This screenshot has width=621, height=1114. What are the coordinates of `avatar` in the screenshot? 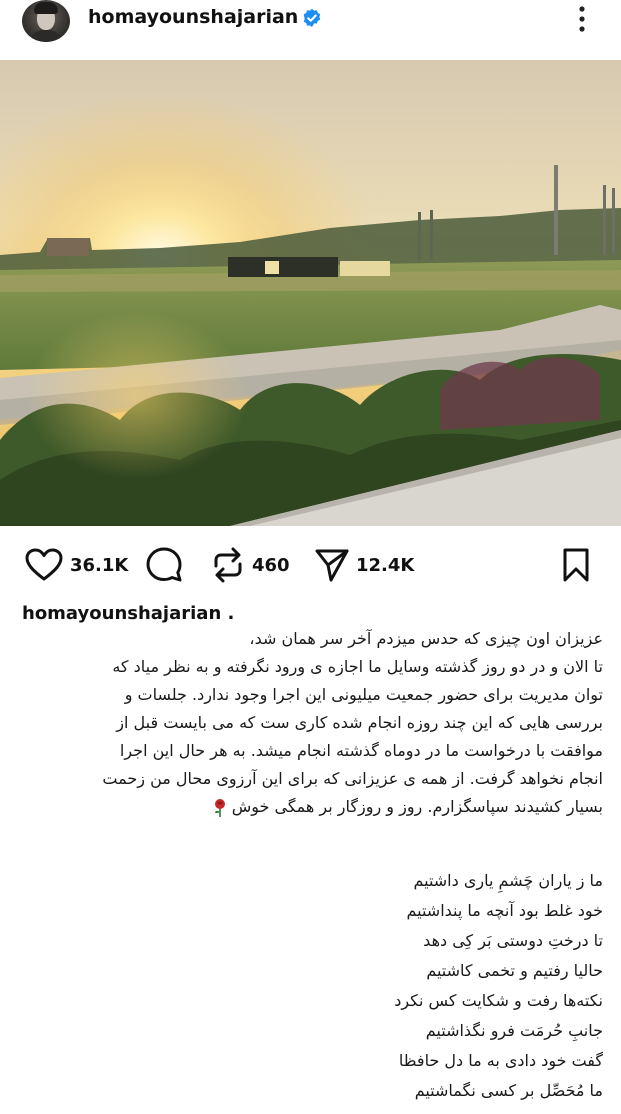 It's located at (46, 21).